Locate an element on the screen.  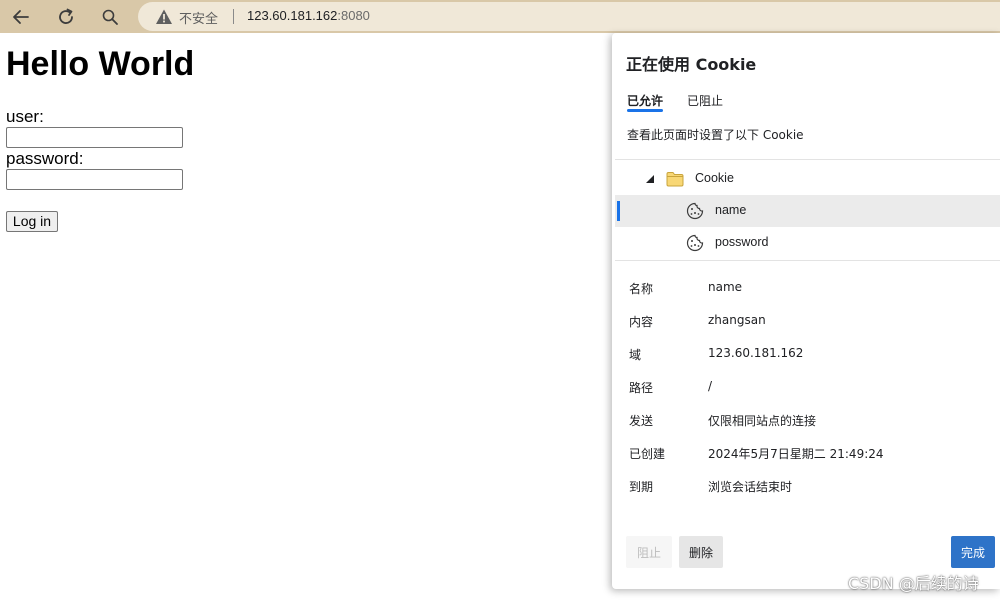
active-tab-indicator is located at coordinates (645, 110).